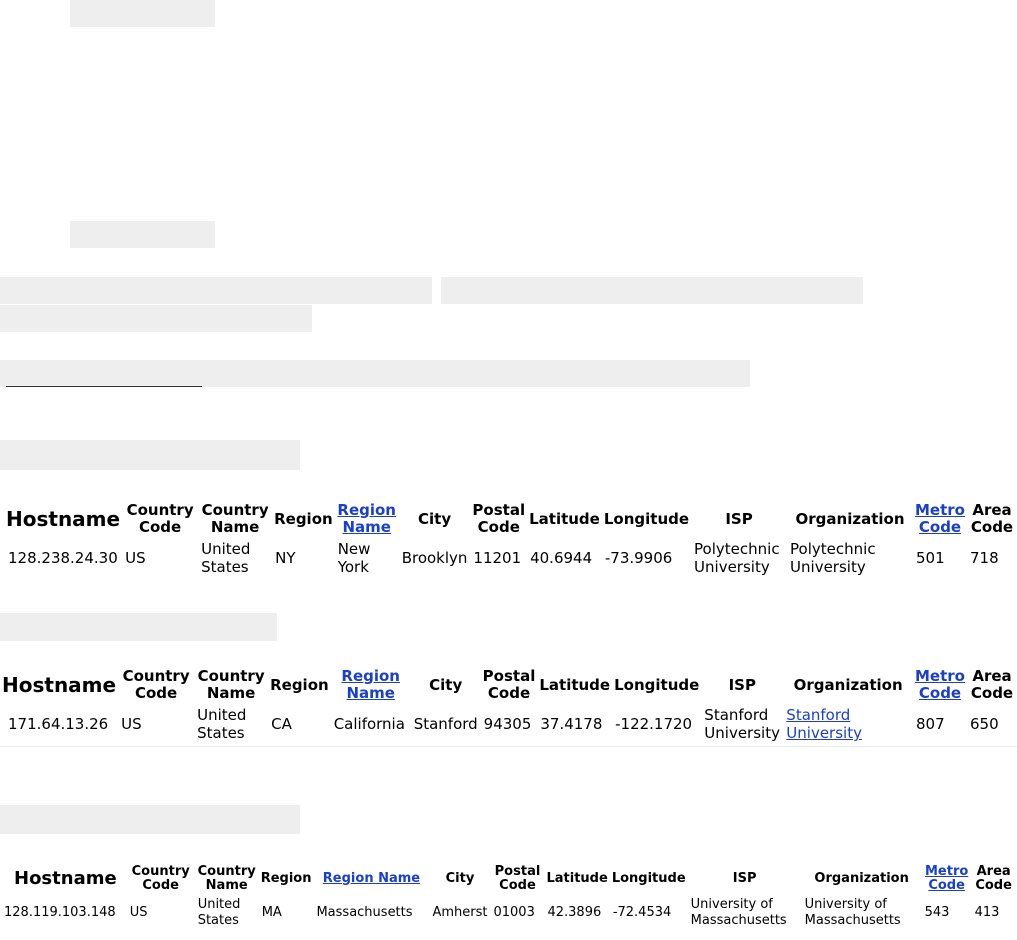 This screenshot has width=1017, height=940. What do you see at coordinates (364, 912) in the screenshot?
I see `cell-region-name: Massachusetts` at bounding box center [364, 912].